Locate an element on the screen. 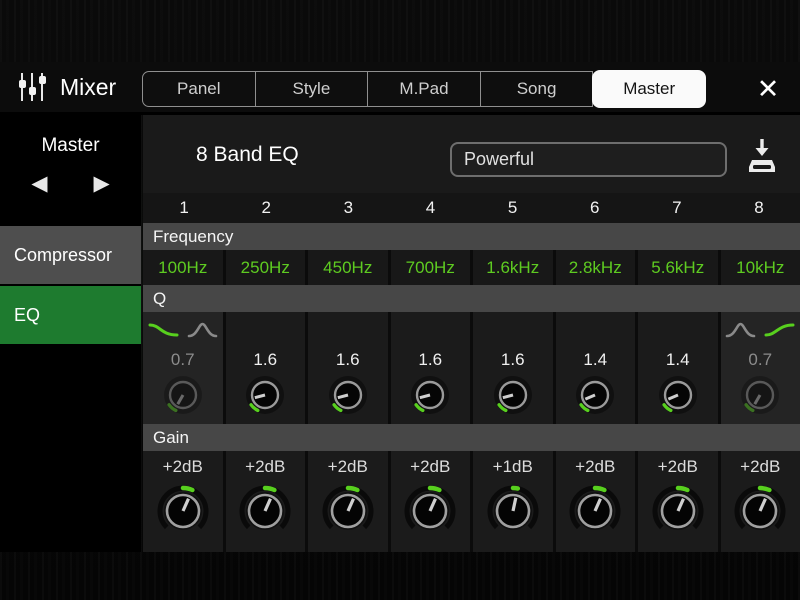 The height and width of the screenshot is (600, 800). band-number: 4 is located at coordinates (430, 207).